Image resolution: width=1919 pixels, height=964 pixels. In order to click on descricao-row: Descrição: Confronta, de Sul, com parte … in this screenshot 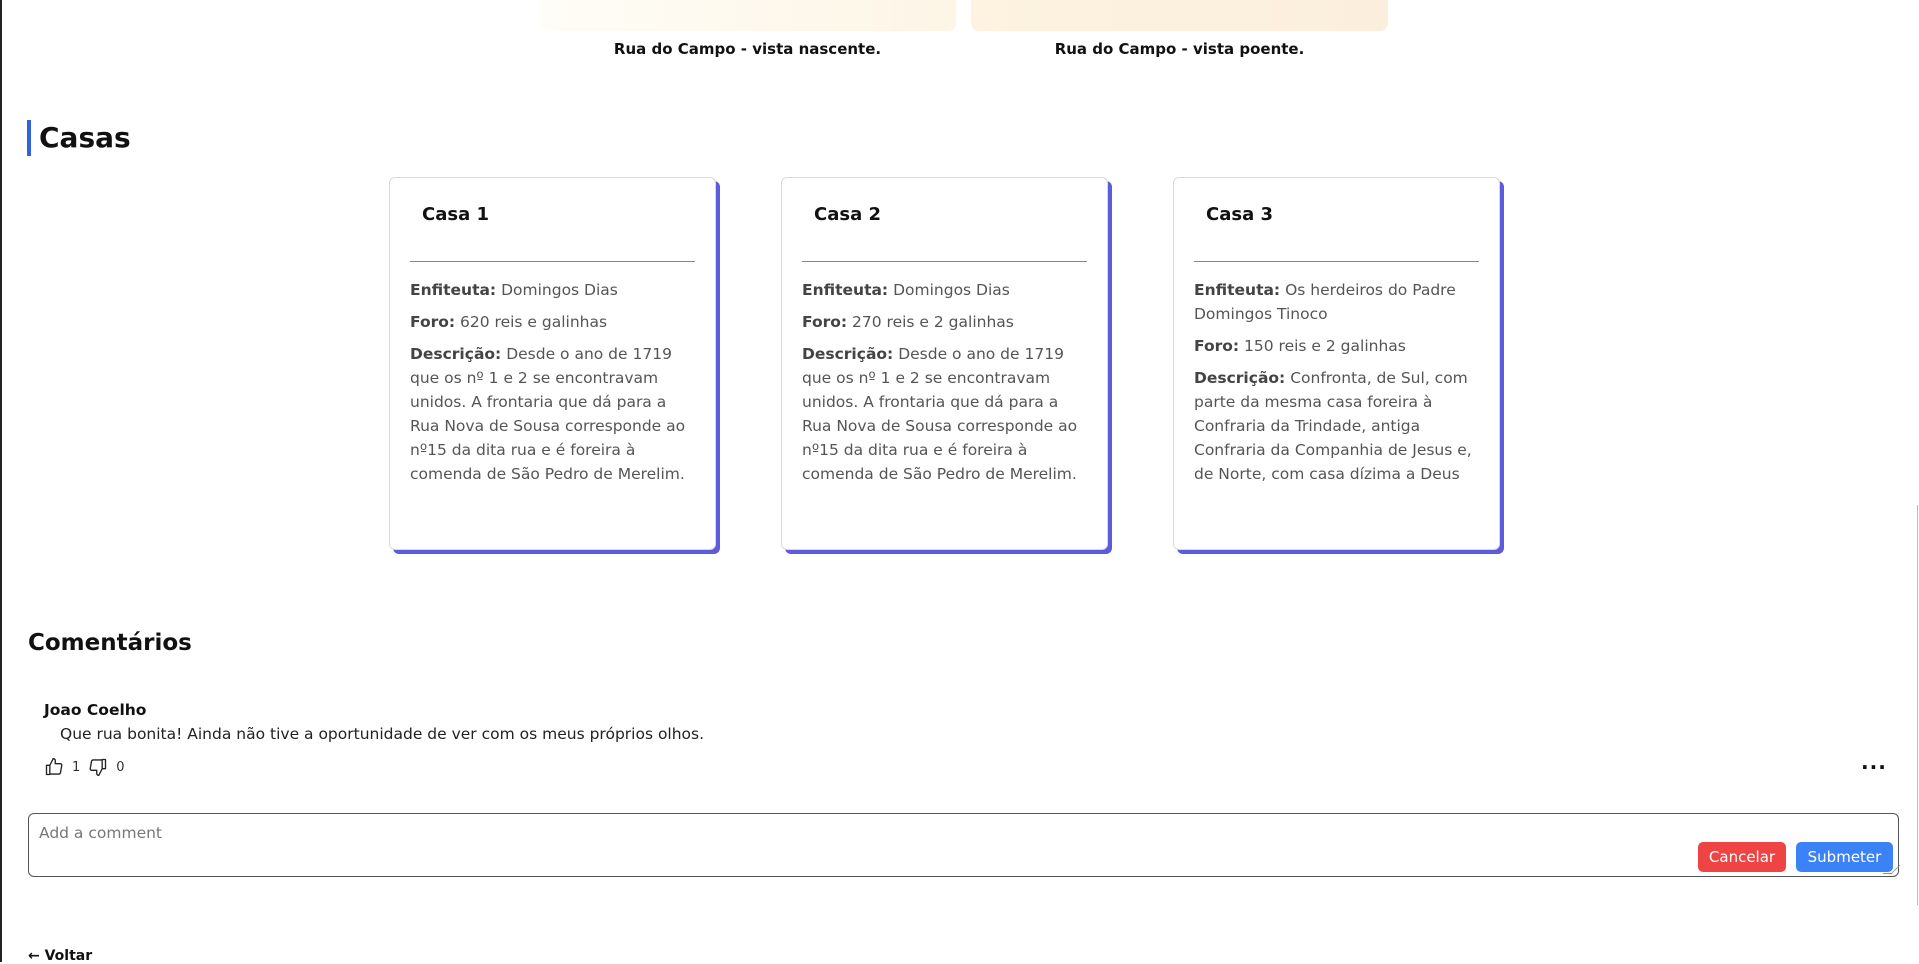, I will do `click(1336, 426)`.